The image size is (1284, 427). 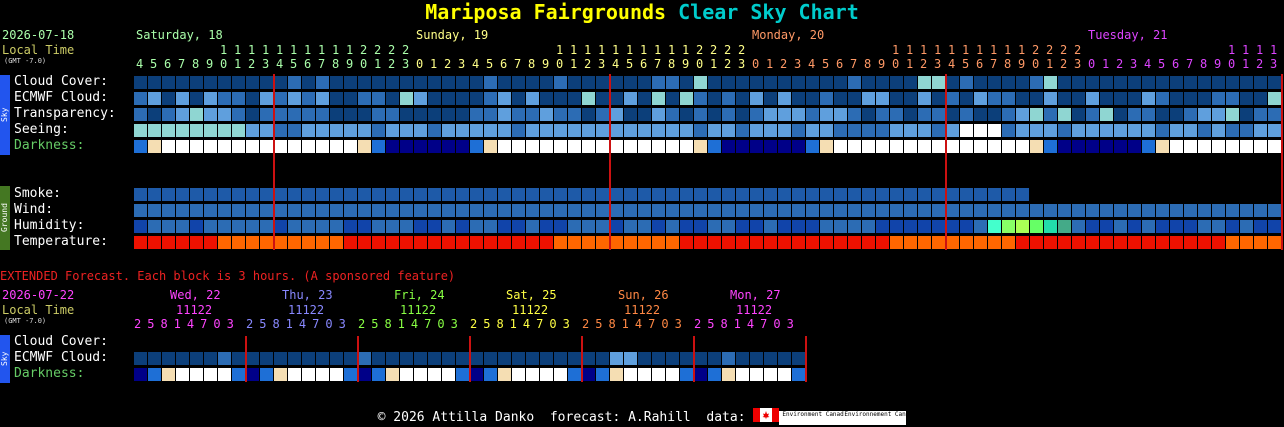 What do you see at coordinates (418, 310) in the screenshot?
I see `extended-hour-tens: 11122` at bounding box center [418, 310].